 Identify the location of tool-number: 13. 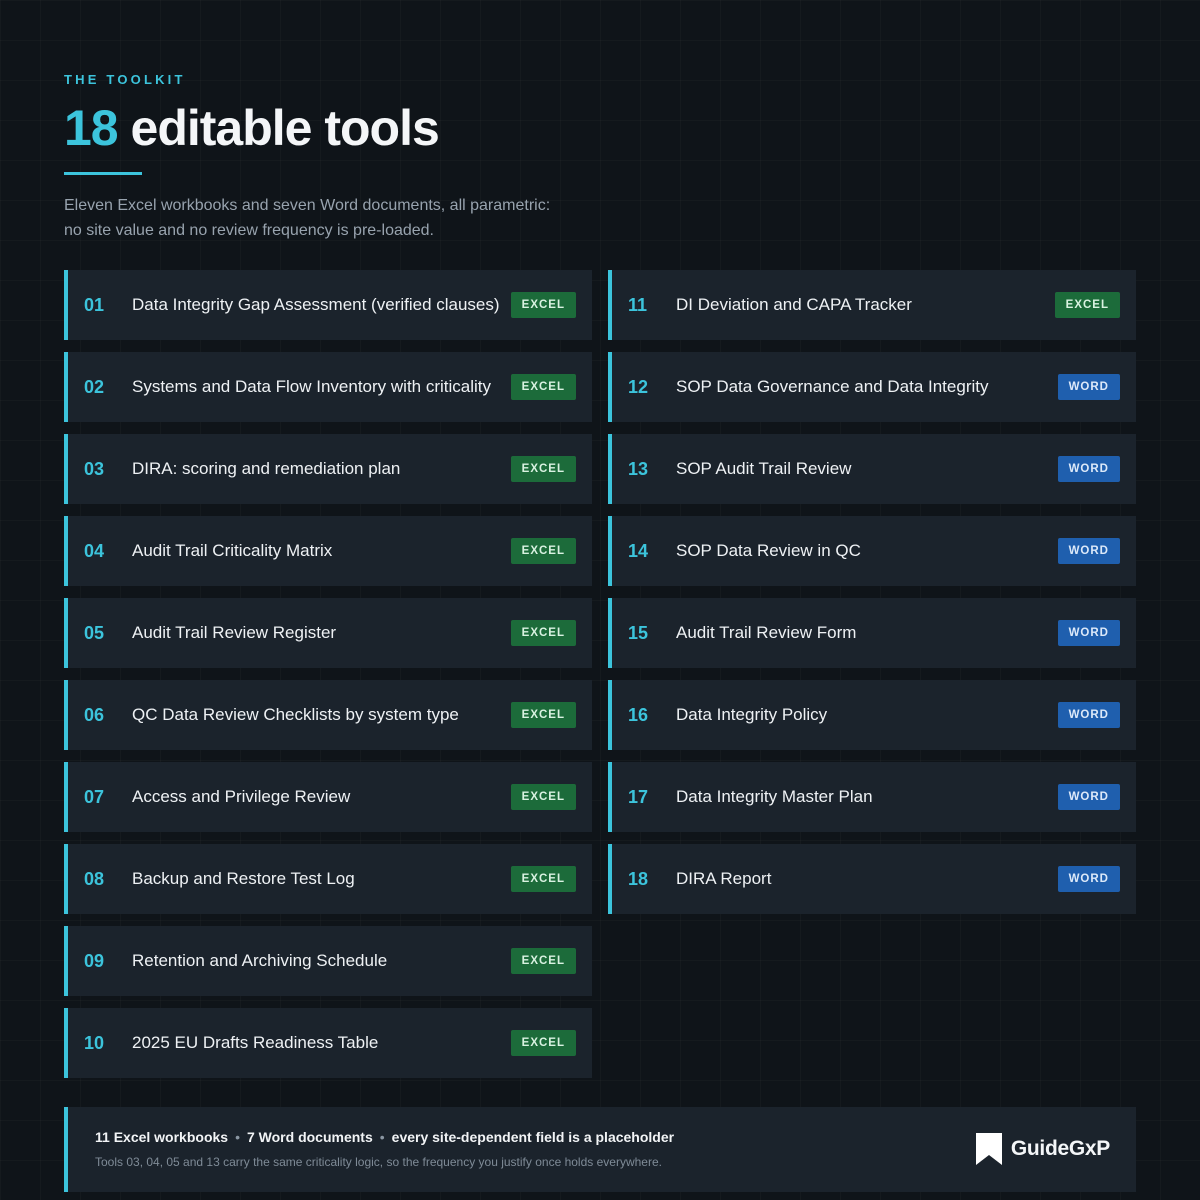
(638, 468).